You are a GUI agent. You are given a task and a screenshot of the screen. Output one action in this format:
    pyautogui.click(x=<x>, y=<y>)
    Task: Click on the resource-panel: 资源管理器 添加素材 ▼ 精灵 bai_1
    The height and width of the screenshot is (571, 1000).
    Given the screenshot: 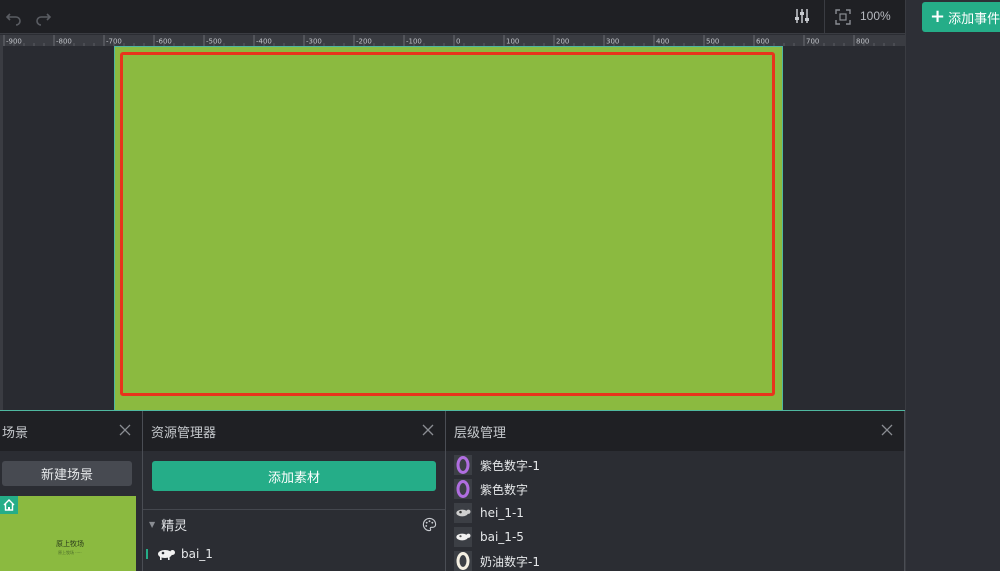 What is the action you would take?
    pyautogui.click(x=294, y=491)
    